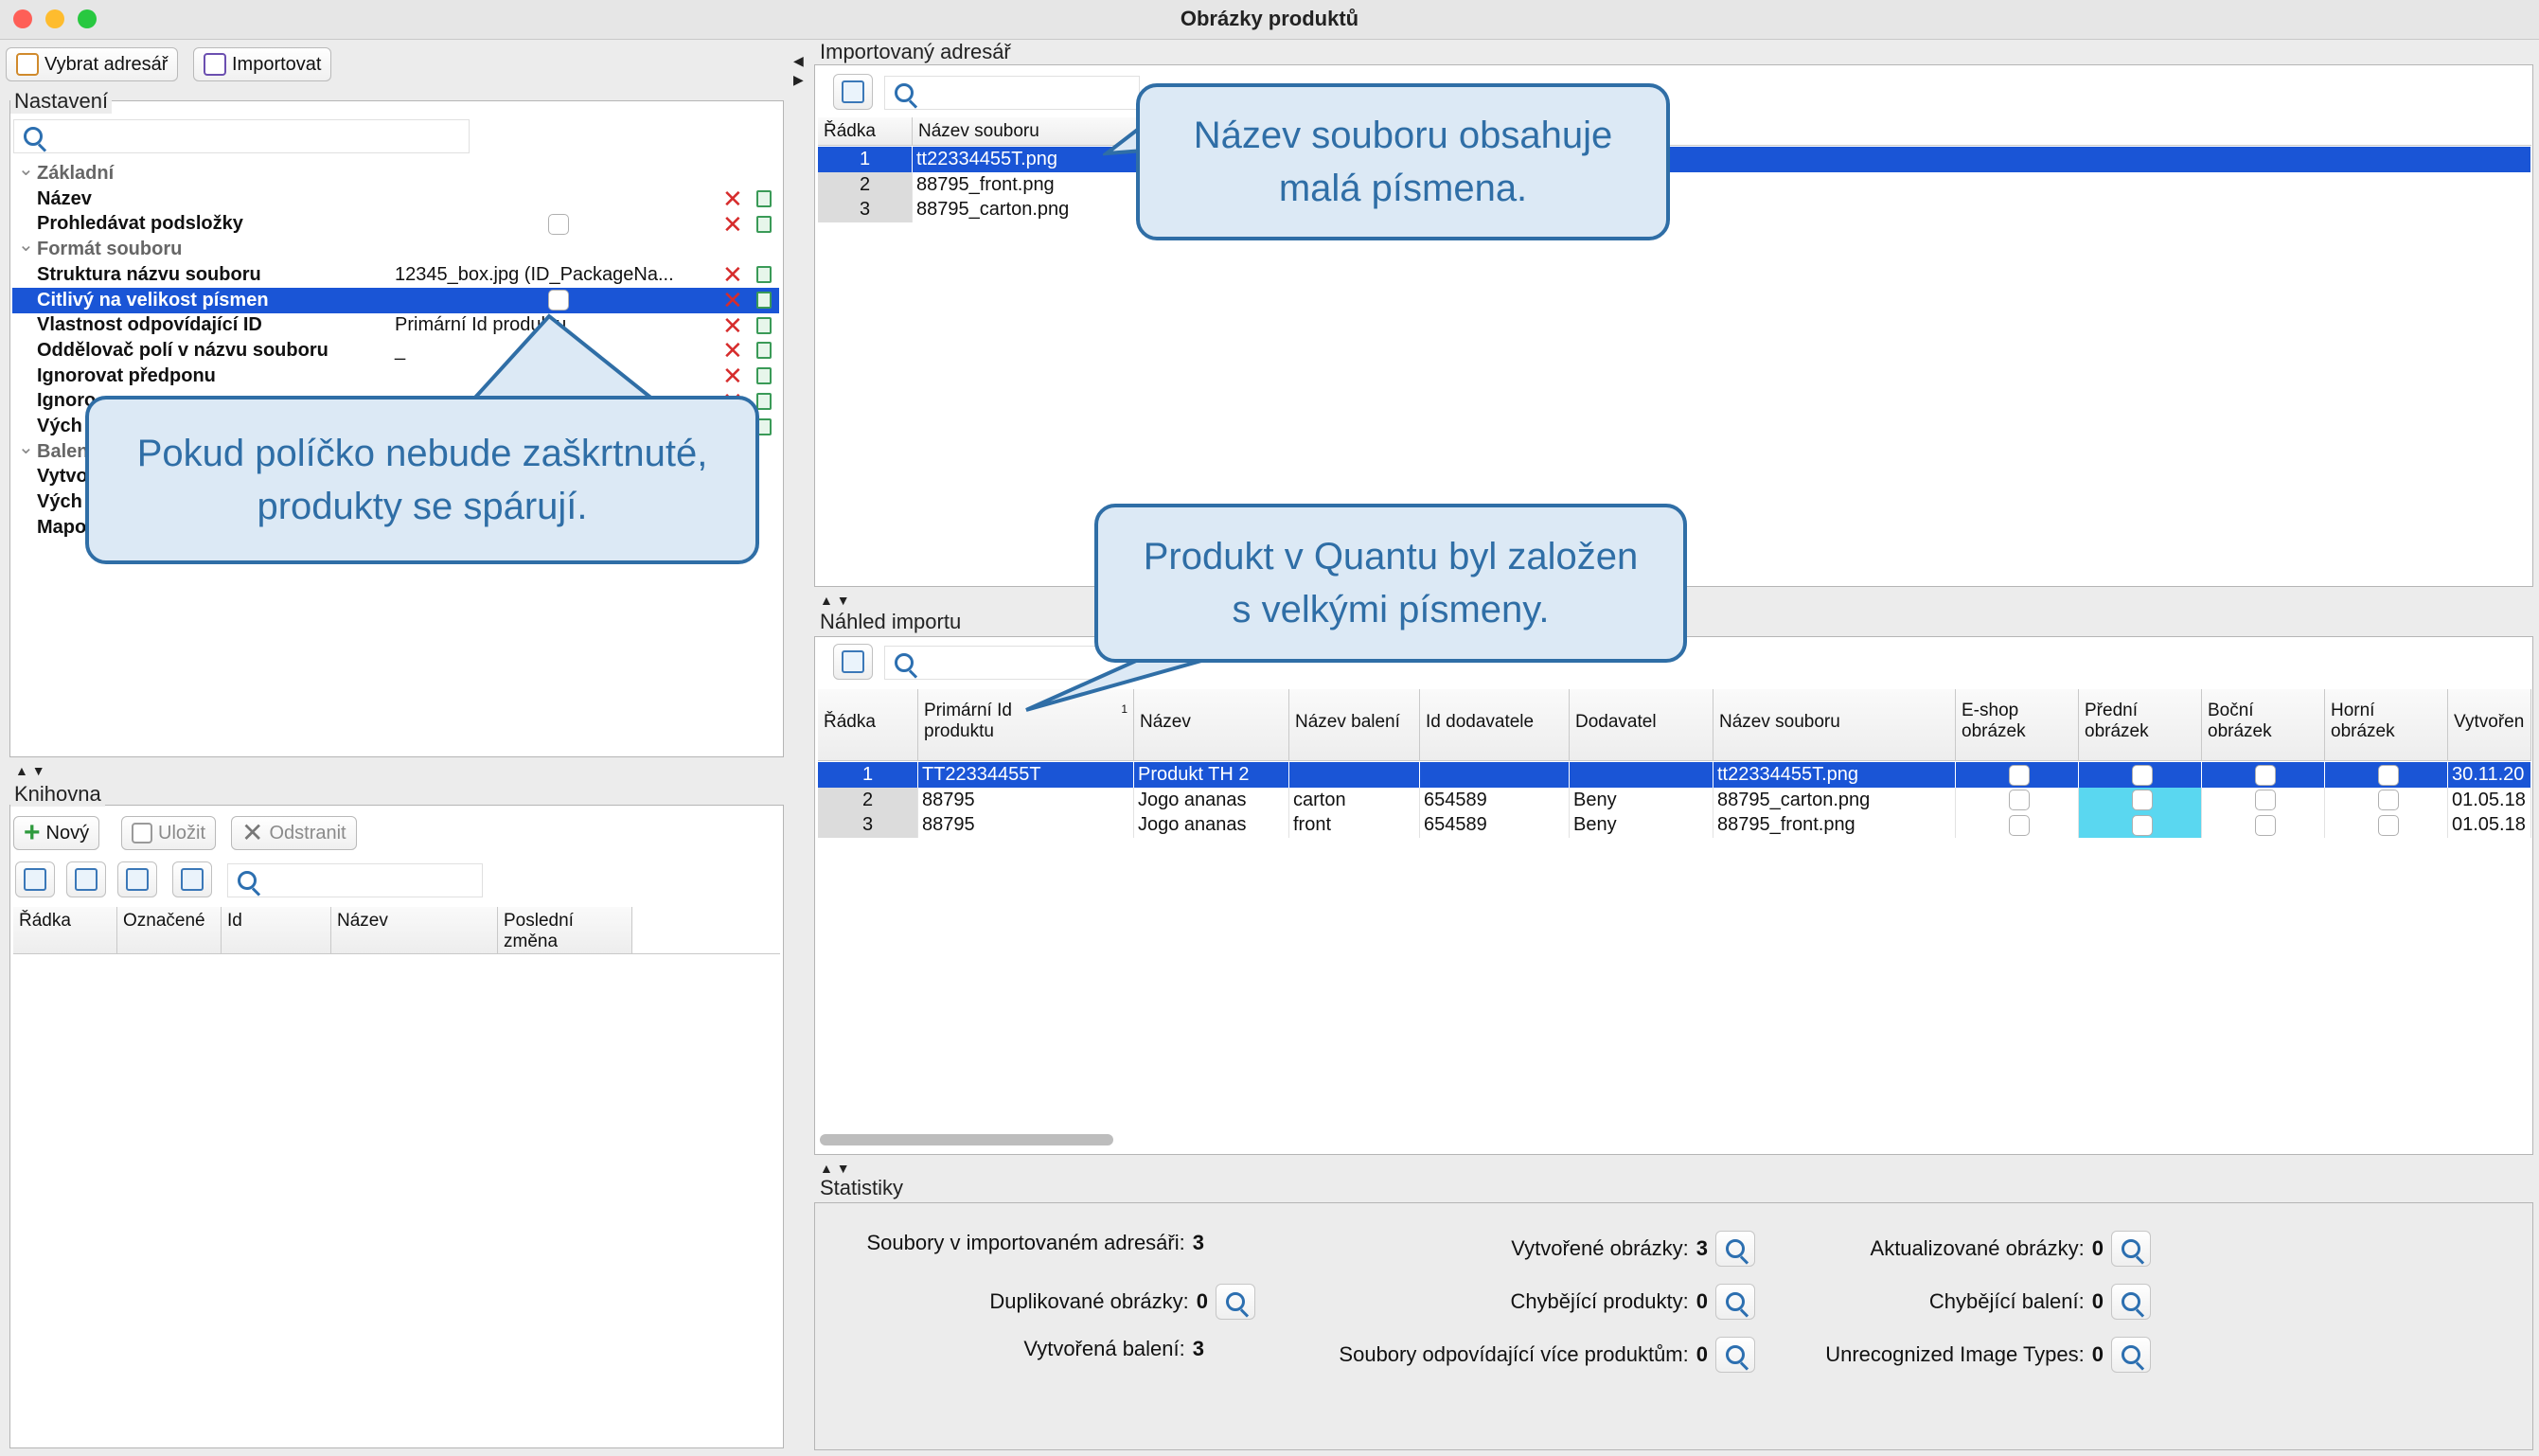 The height and width of the screenshot is (1456, 2539). I want to click on preview-col-top-image: Horní obrázek, so click(2386, 724).